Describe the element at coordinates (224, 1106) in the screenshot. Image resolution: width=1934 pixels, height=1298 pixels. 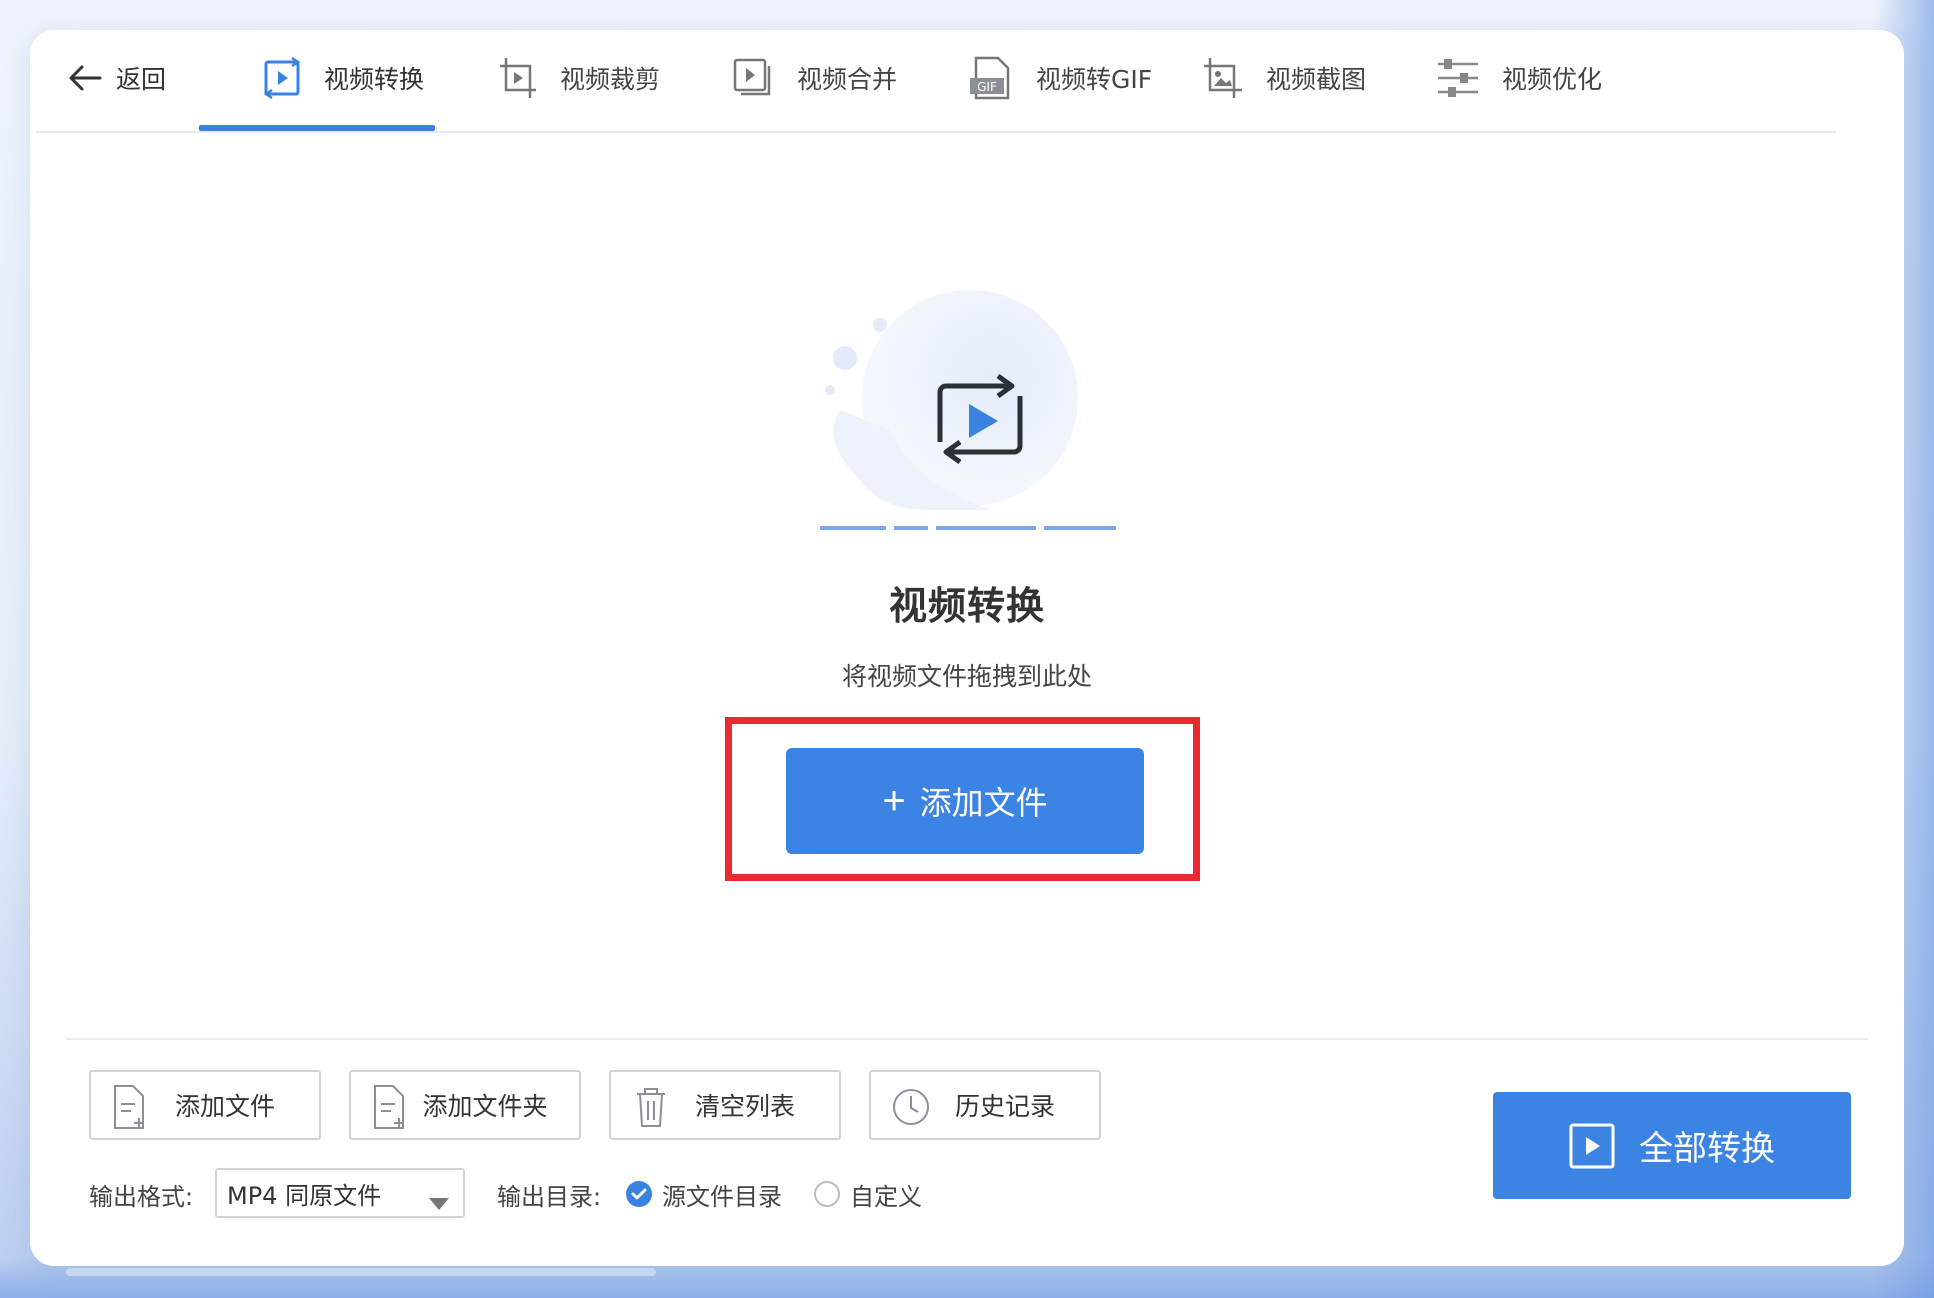
I see `tool-label: 添加文件` at that location.